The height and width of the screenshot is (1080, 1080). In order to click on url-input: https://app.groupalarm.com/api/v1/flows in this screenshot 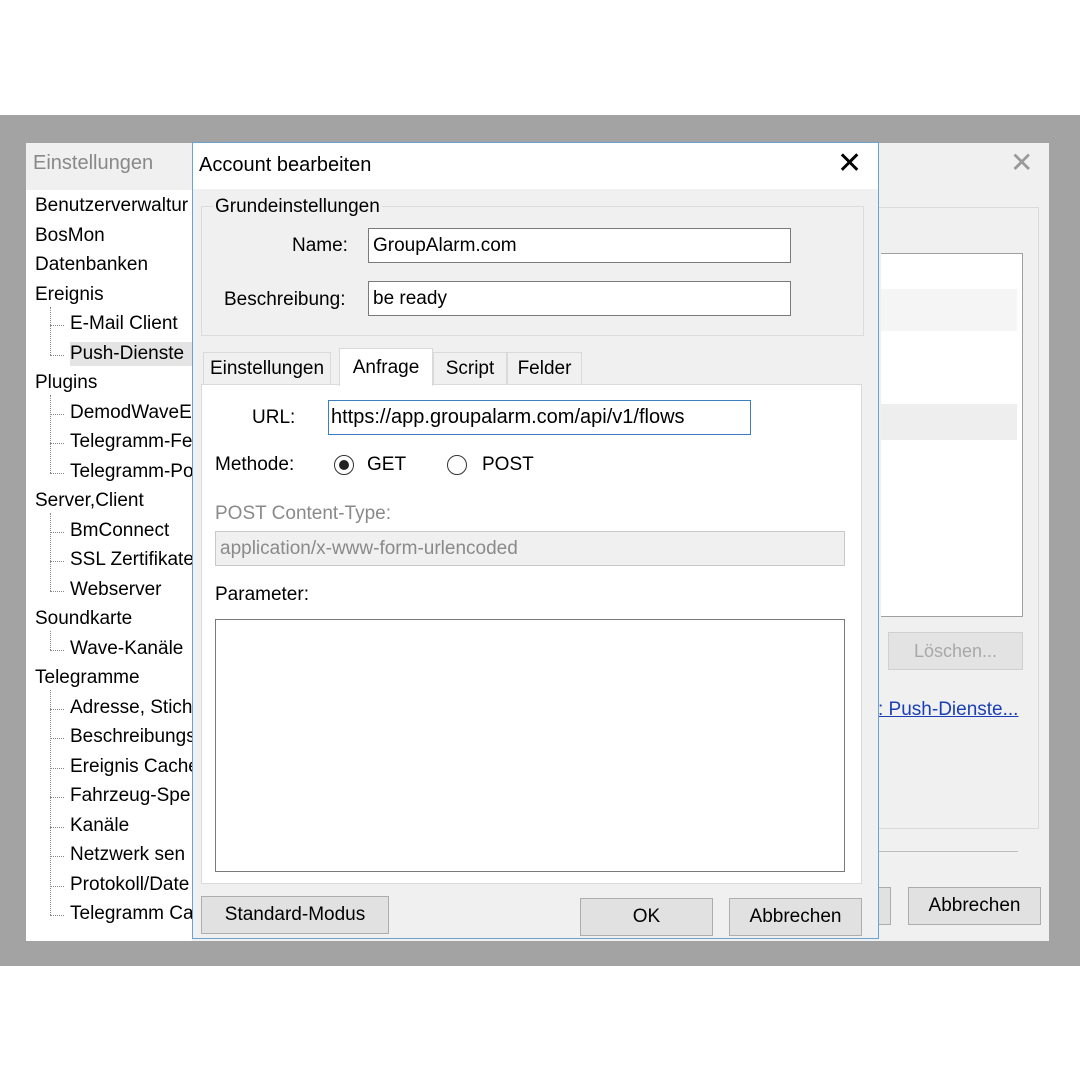, I will do `click(539, 417)`.